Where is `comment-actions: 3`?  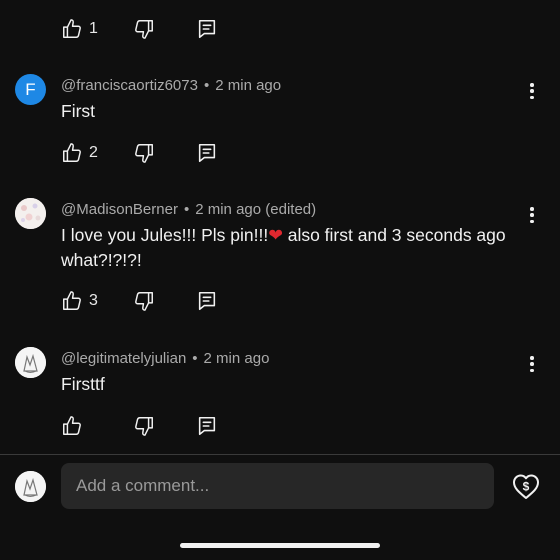
comment-actions: 3 is located at coordinates (140, 301).